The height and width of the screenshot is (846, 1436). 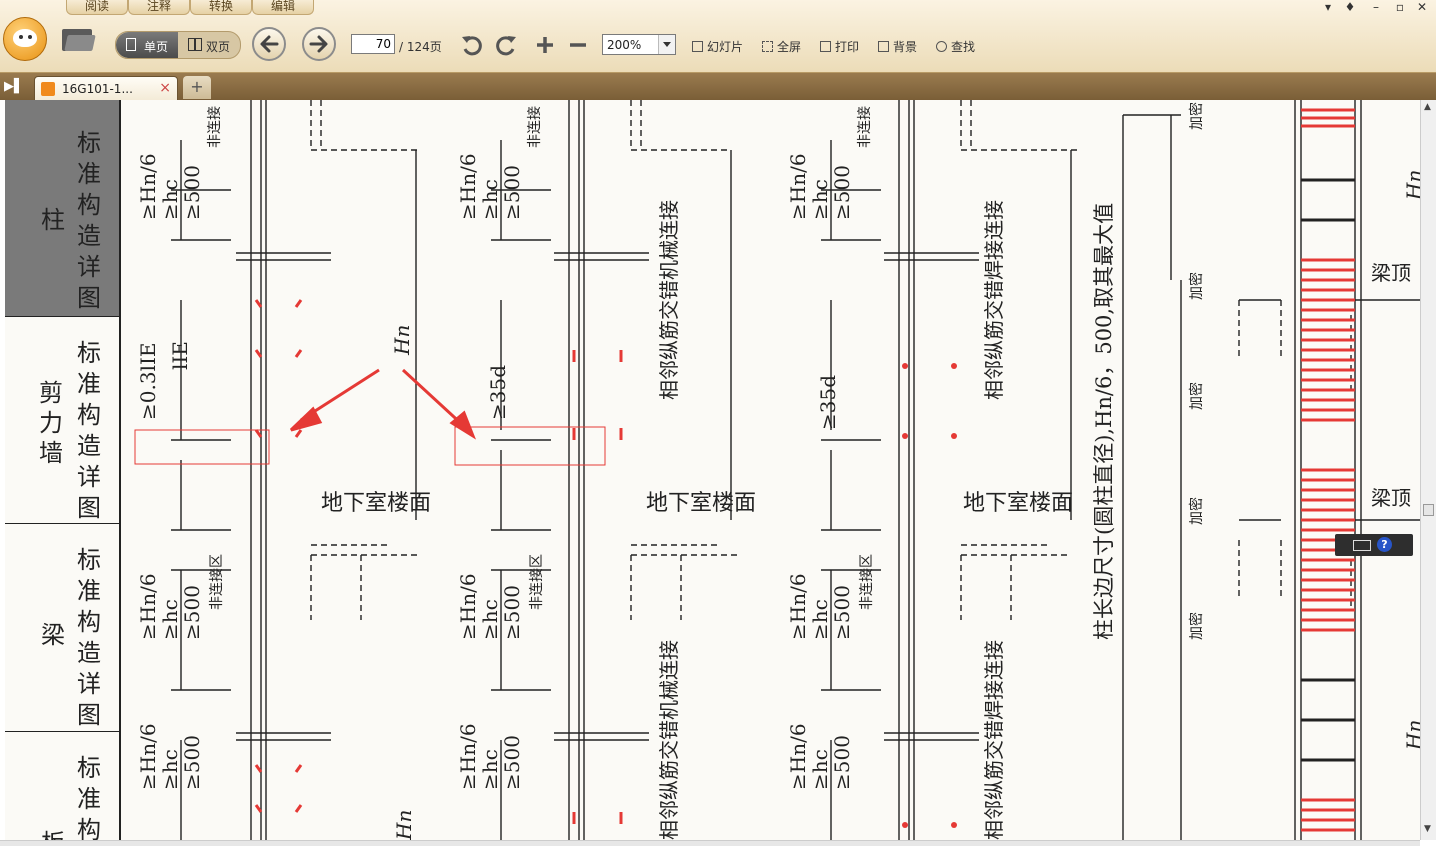 I want to click on single-page-label: 单页, so click(x=156, y=47).